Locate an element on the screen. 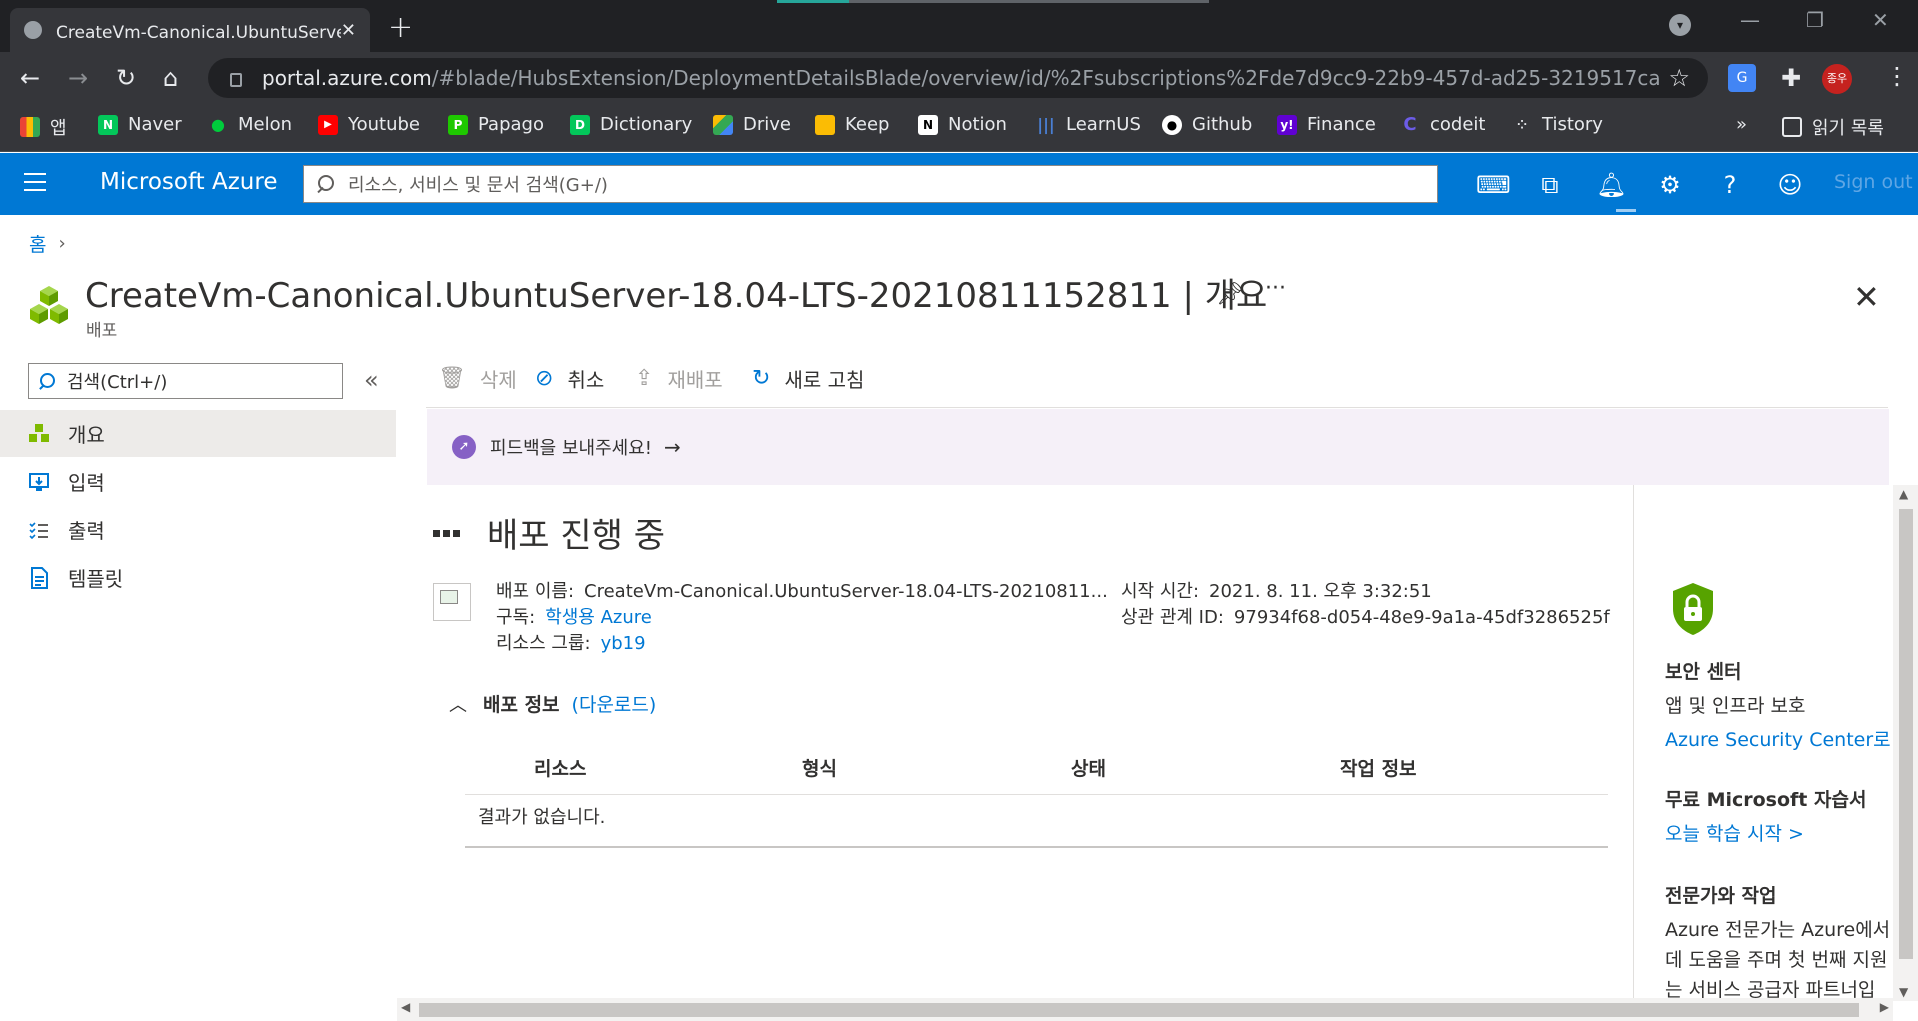 The width and height of the screenshot is (1918, 1021). security-center-link: Azure Security Center로 이 is located at coordinates (1779, 738).